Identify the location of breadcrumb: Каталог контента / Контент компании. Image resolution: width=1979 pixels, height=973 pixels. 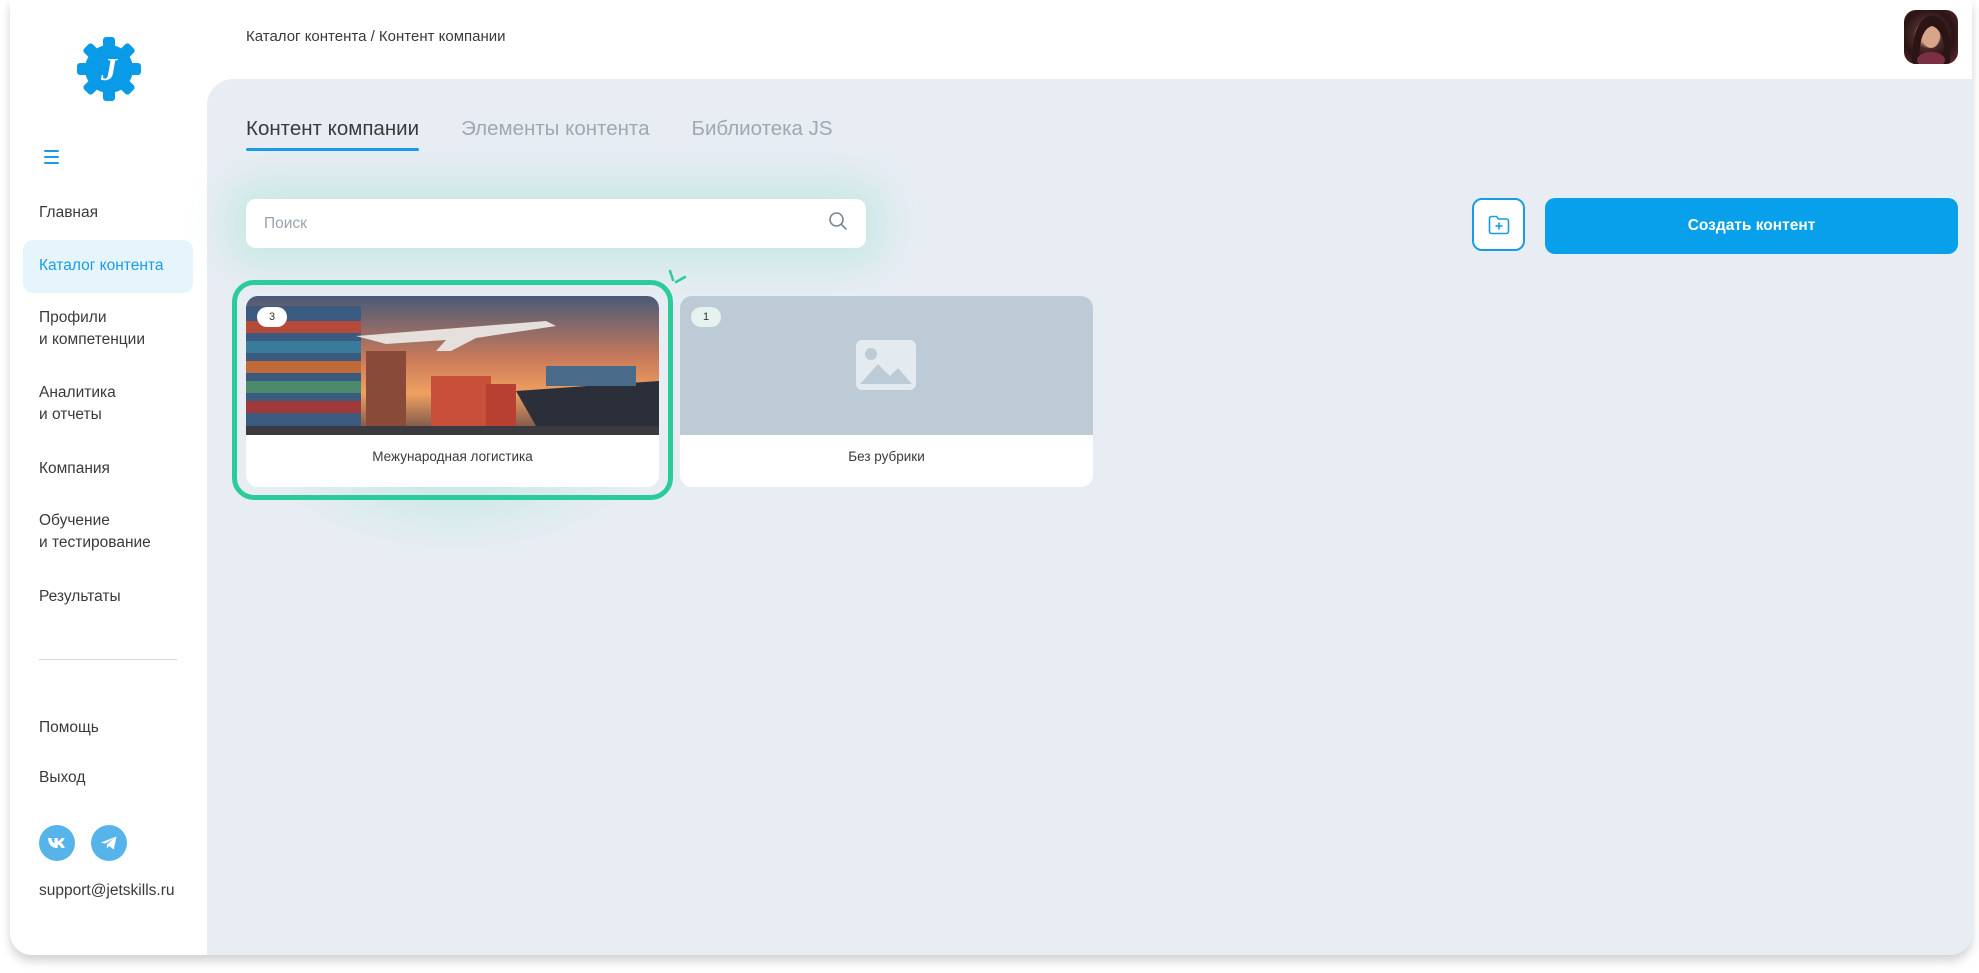
(376, 36).